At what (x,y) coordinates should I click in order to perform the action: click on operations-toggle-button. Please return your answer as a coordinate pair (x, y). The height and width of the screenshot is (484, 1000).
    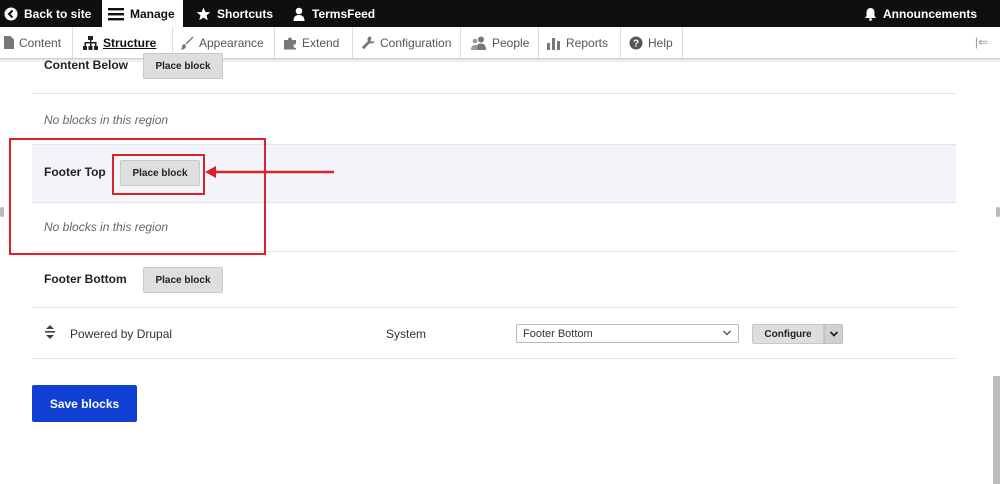
    Looking at the image, I should click on (833, 334).